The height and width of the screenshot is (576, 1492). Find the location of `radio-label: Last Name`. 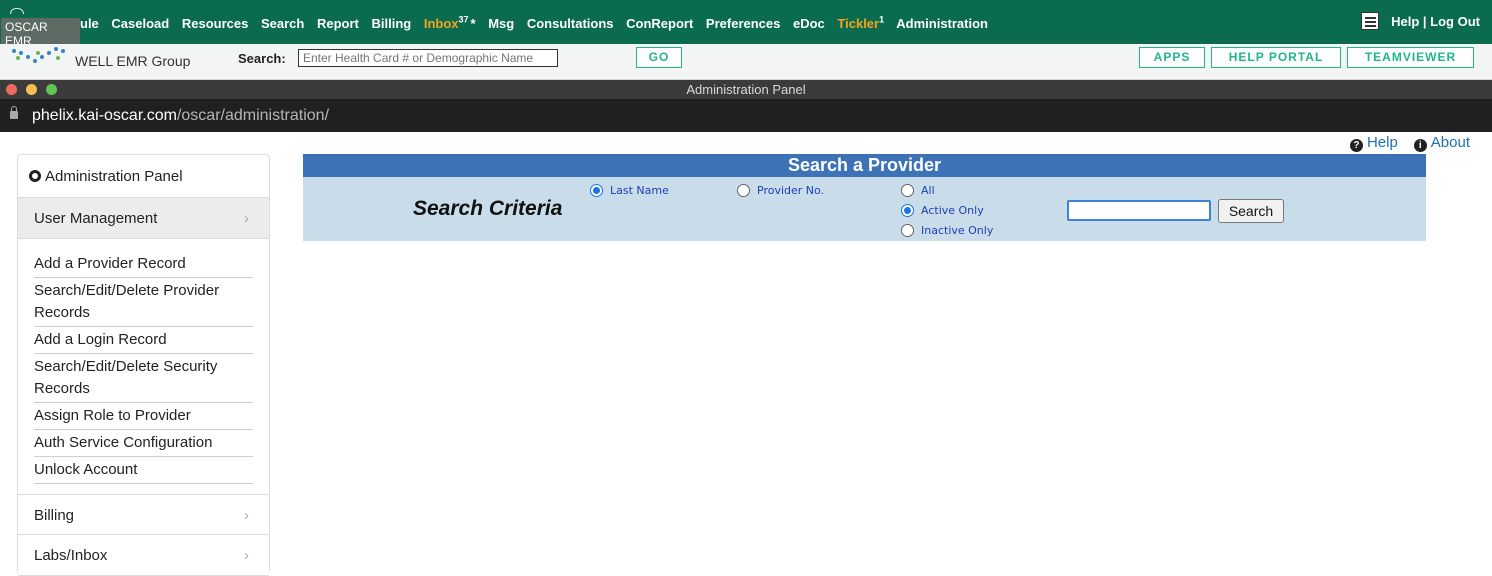

radio-label: Last Name is located at coordinates (639, 190).